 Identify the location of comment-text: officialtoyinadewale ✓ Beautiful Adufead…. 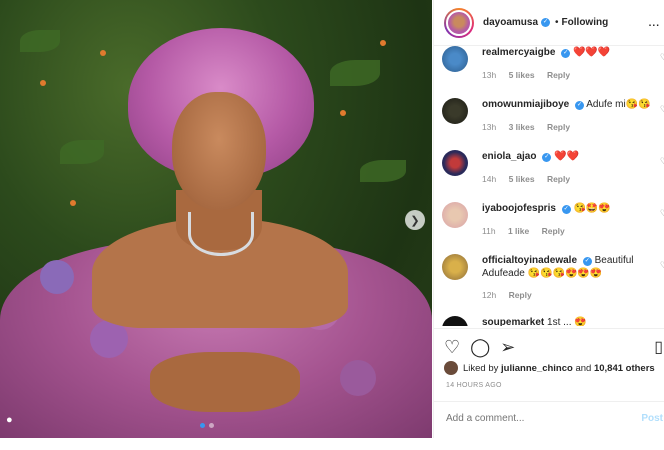
(570, 267).